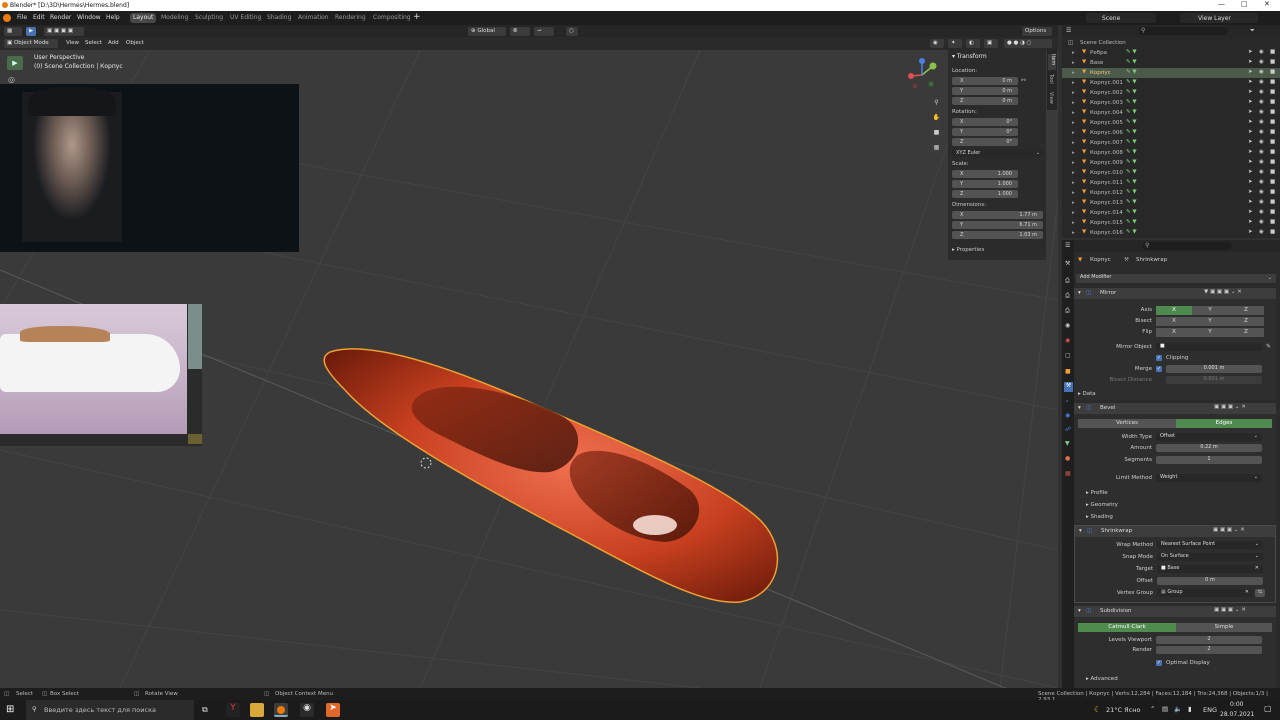  I want to click on play-icon: ▶, so click(15, 63).